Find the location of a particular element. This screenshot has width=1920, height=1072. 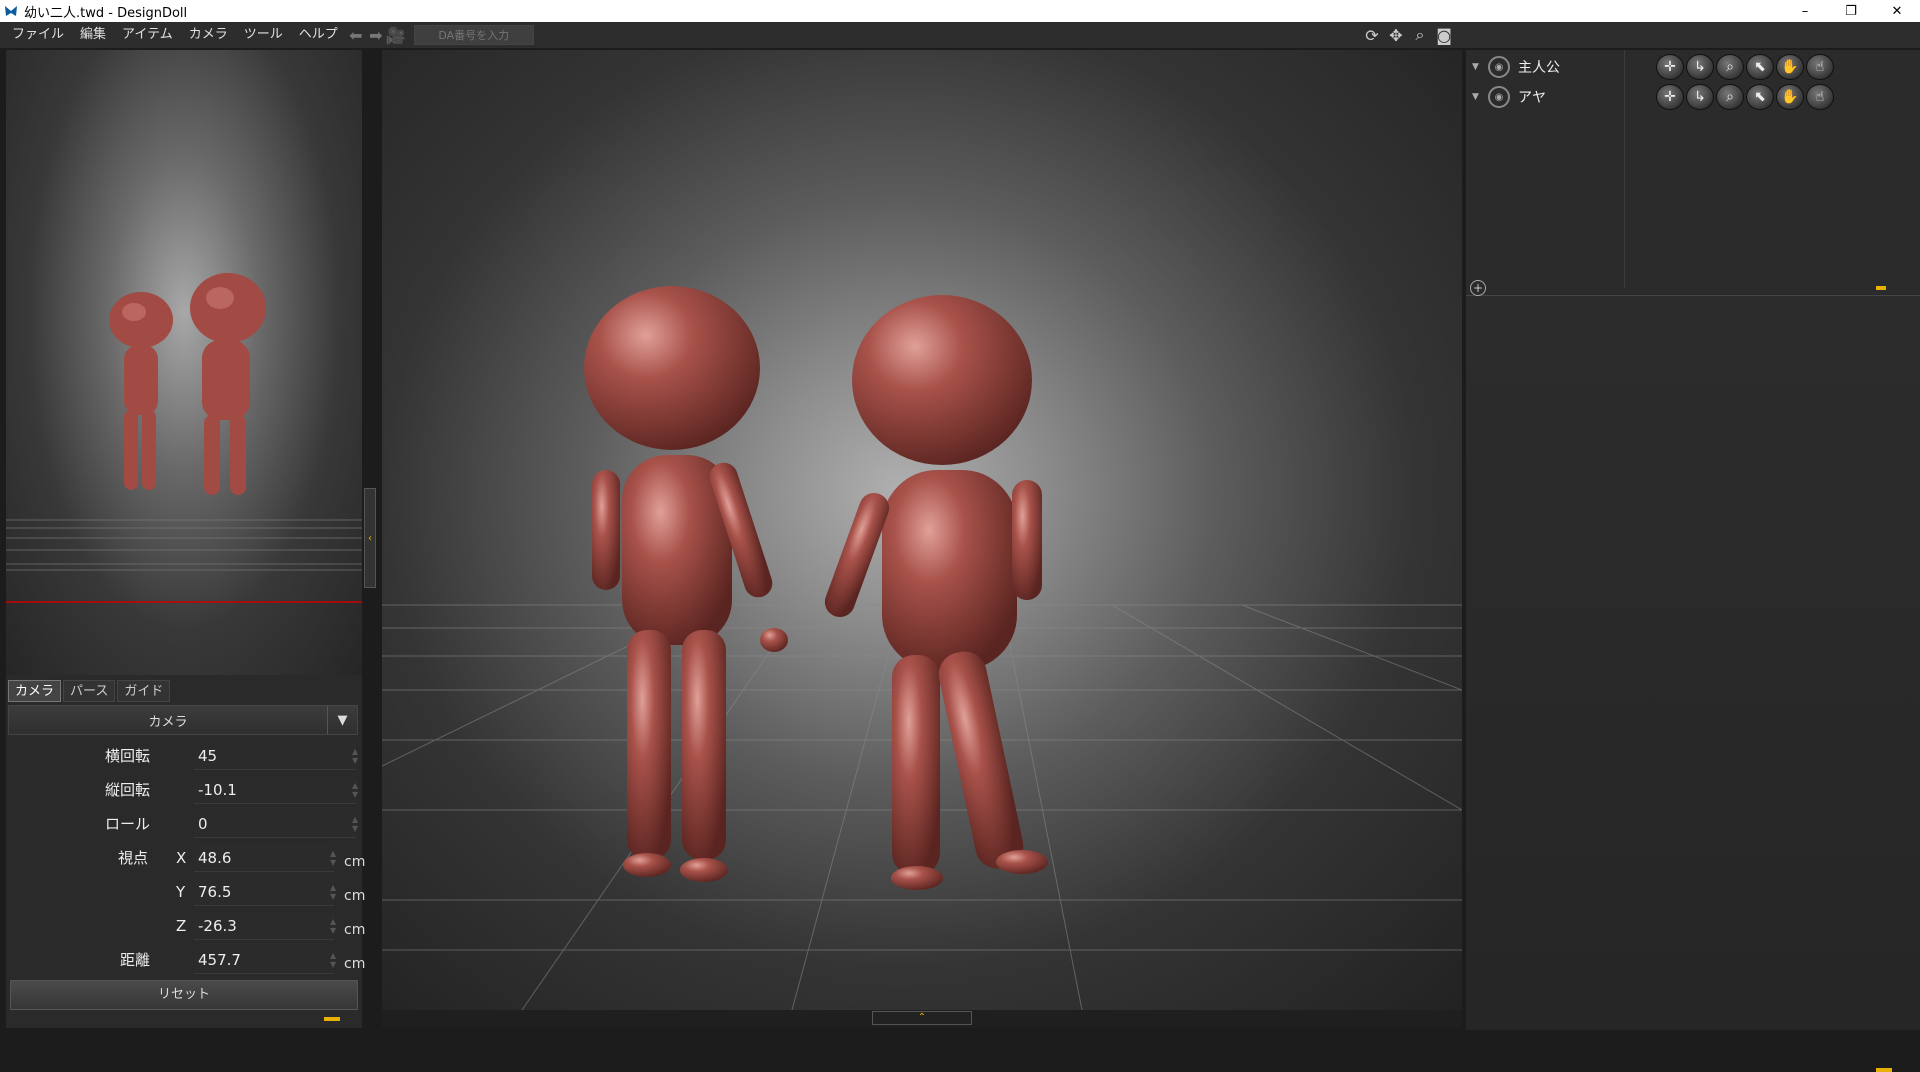

prop-roll: ロール 0 ▲ ▼ is located at coordinates (183, 824).